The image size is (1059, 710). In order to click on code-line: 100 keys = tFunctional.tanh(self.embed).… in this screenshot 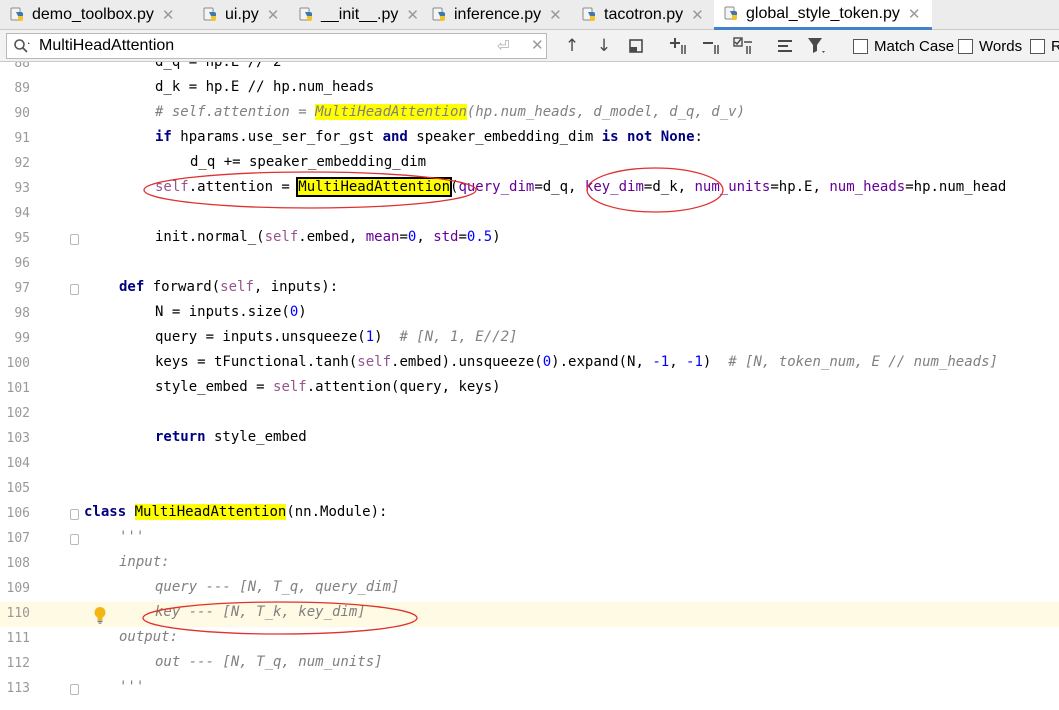, I will do `click(529, 364)`.